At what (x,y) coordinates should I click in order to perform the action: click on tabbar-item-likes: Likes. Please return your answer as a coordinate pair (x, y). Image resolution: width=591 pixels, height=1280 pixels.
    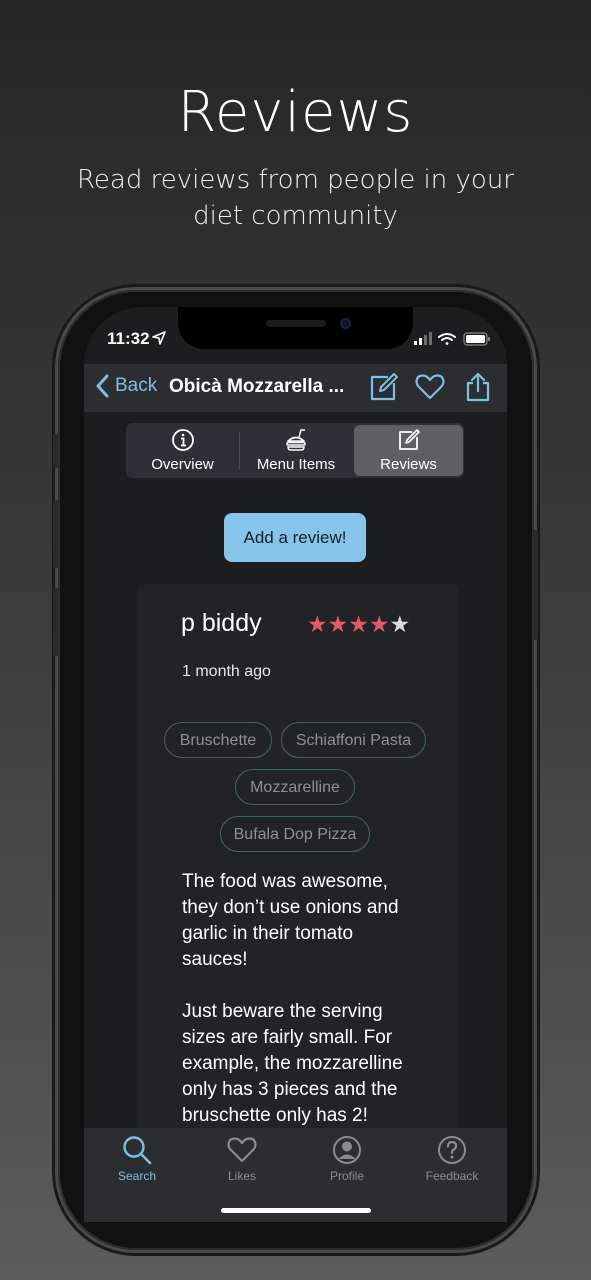
    Looking at the image, I should click on (242, 1159).